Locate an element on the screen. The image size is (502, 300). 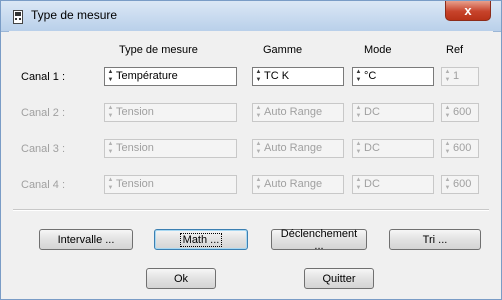
channel-1-range-field: ▲ ▼ TC K is located at coordinates (298, 76).